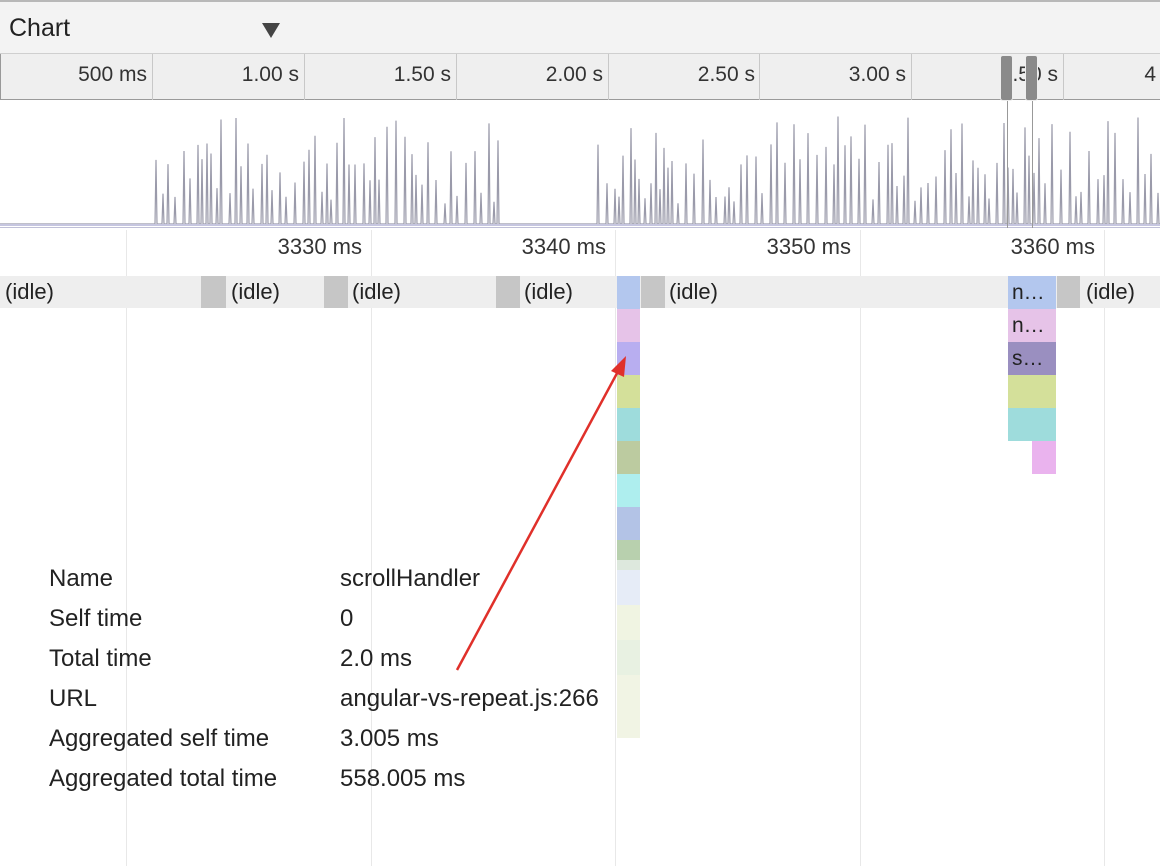  What do you see at coordinates (403, 778) in the screenshot?
I see `detail-value: 558.005 ms` at bounding box center [403, 778].